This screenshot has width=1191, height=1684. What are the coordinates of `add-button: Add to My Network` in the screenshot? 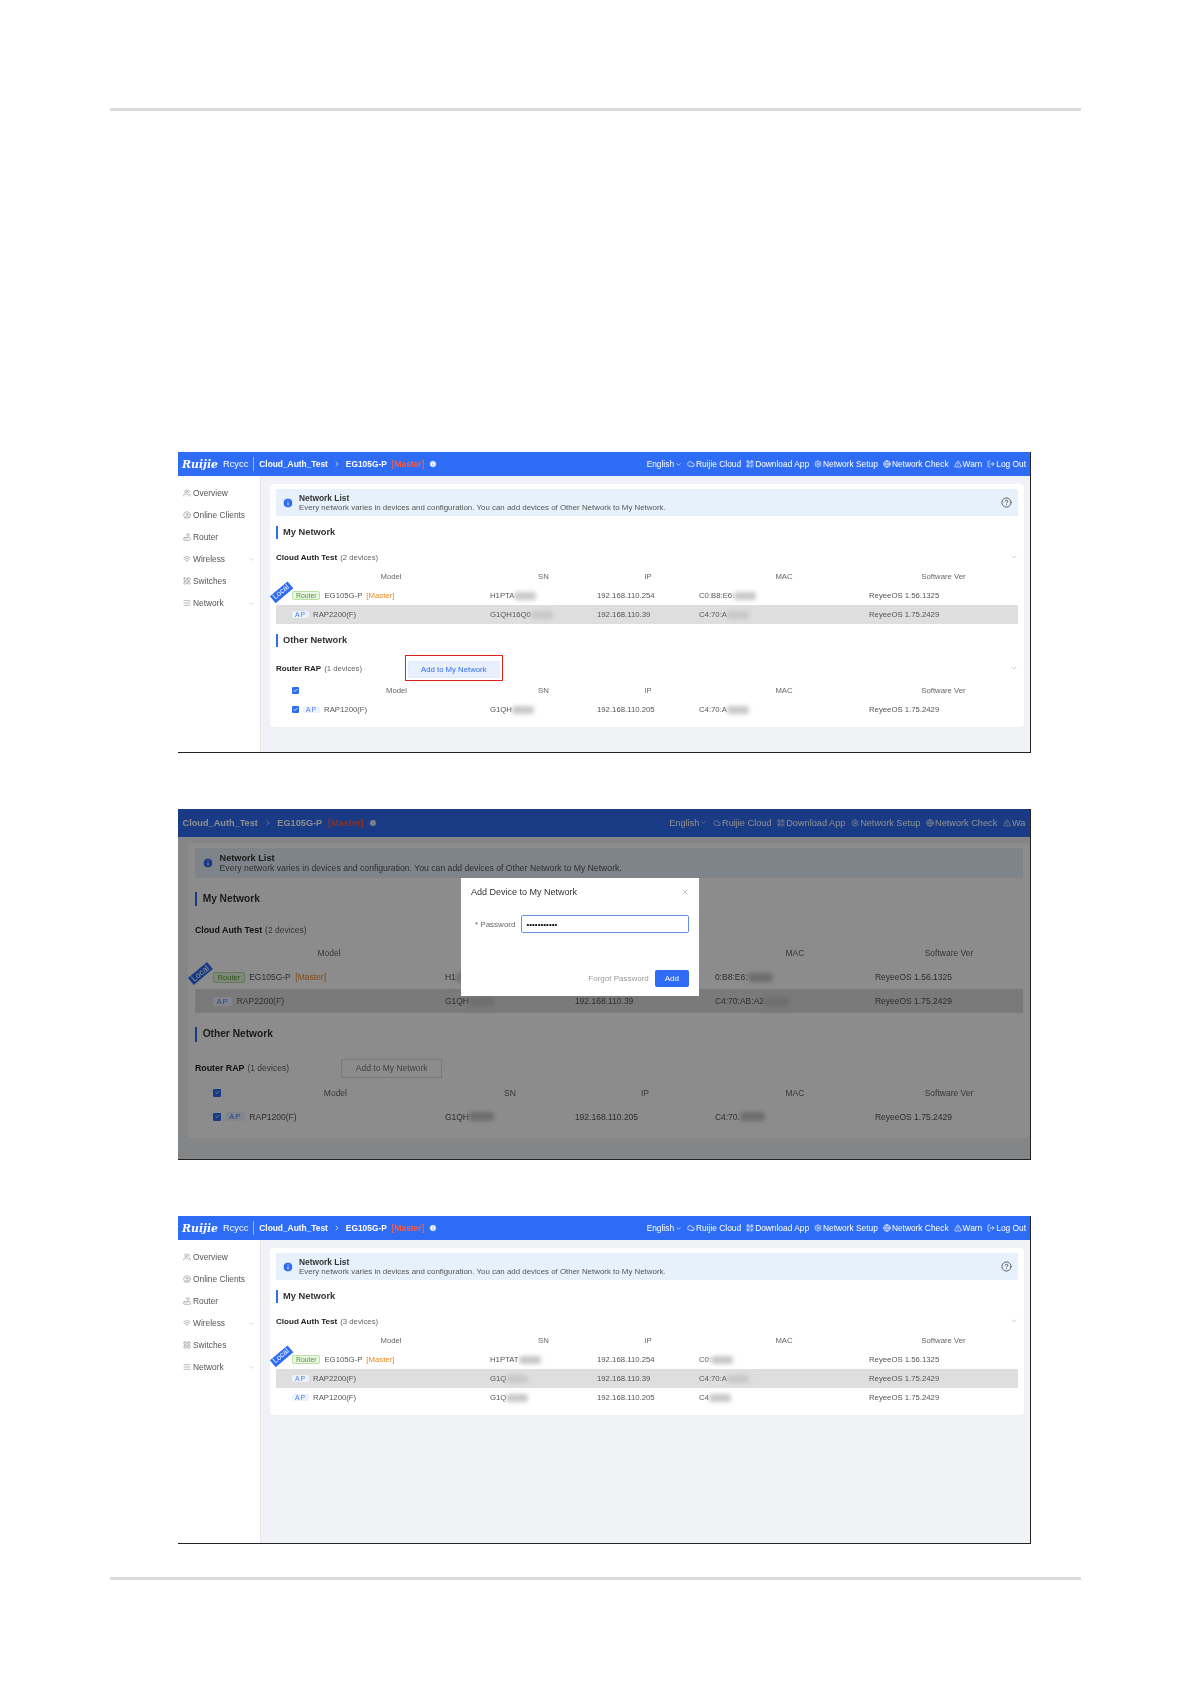 It's located at (392, 1068).